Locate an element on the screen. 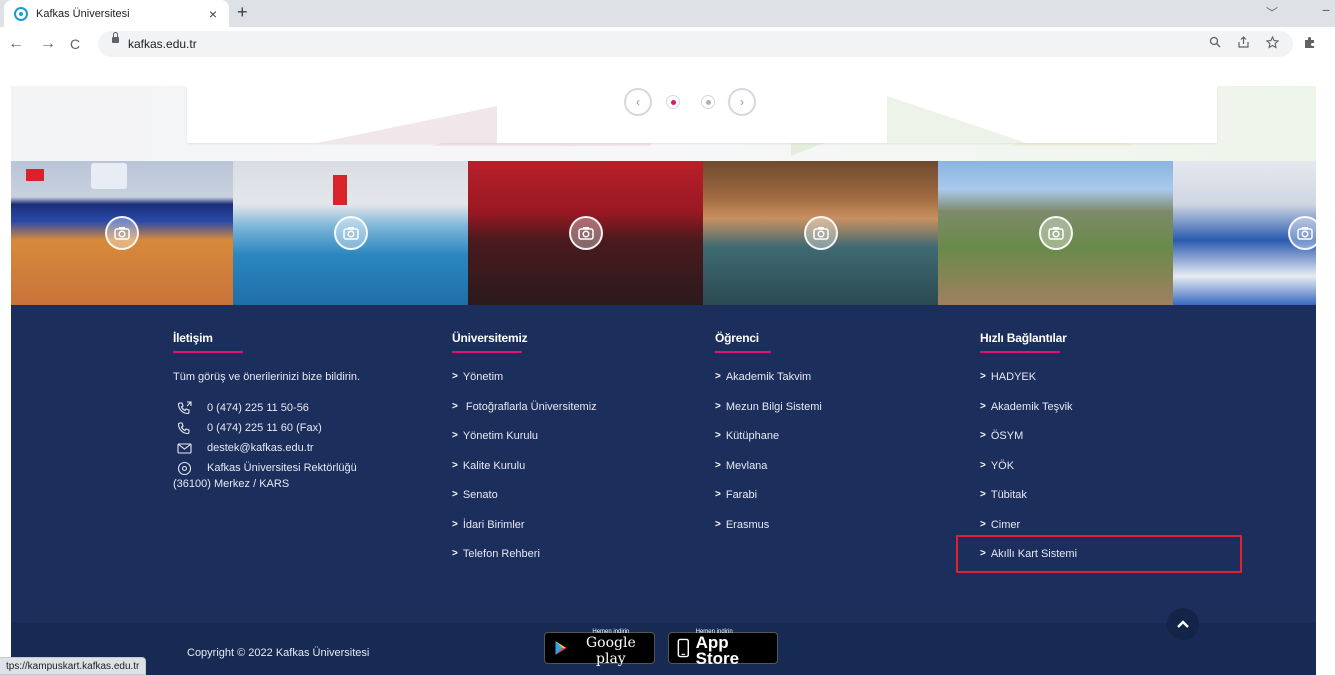 This screenshot has width=1335, height=675. footer-link: > Mevlana is located at coordinates (768, 475).